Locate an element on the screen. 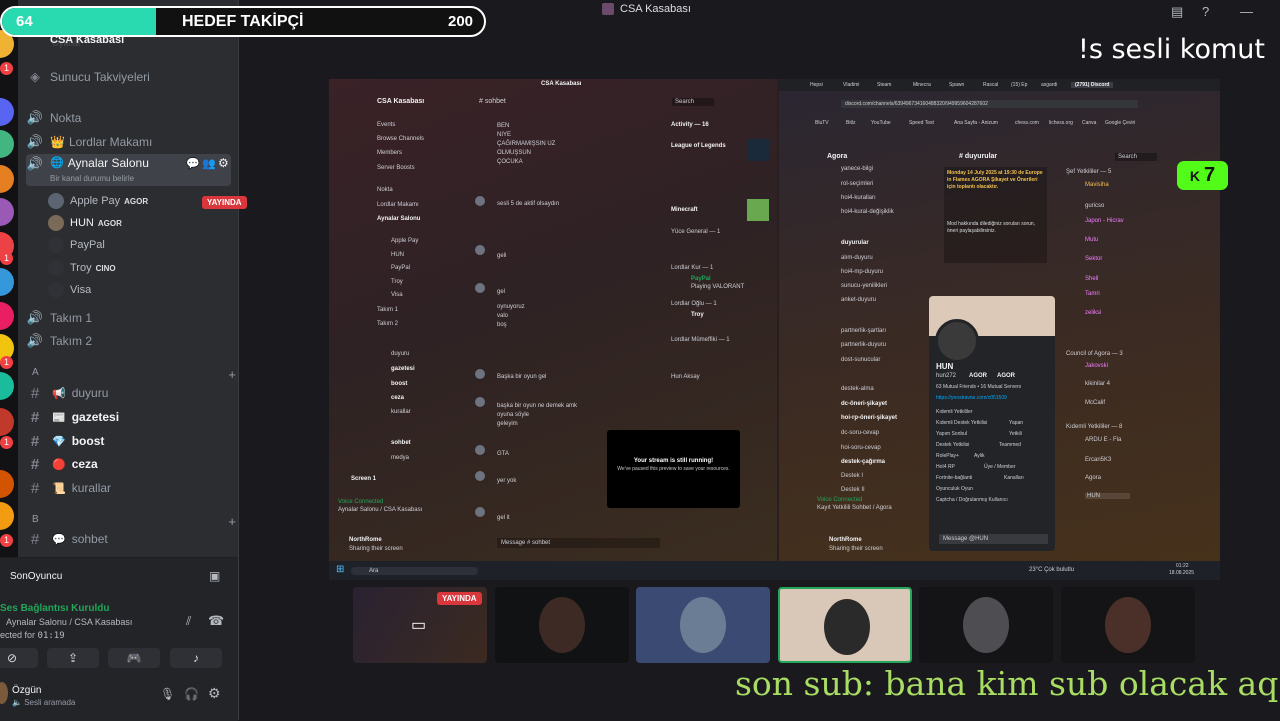  member: Tamri is located at coordinates (1092, 294).